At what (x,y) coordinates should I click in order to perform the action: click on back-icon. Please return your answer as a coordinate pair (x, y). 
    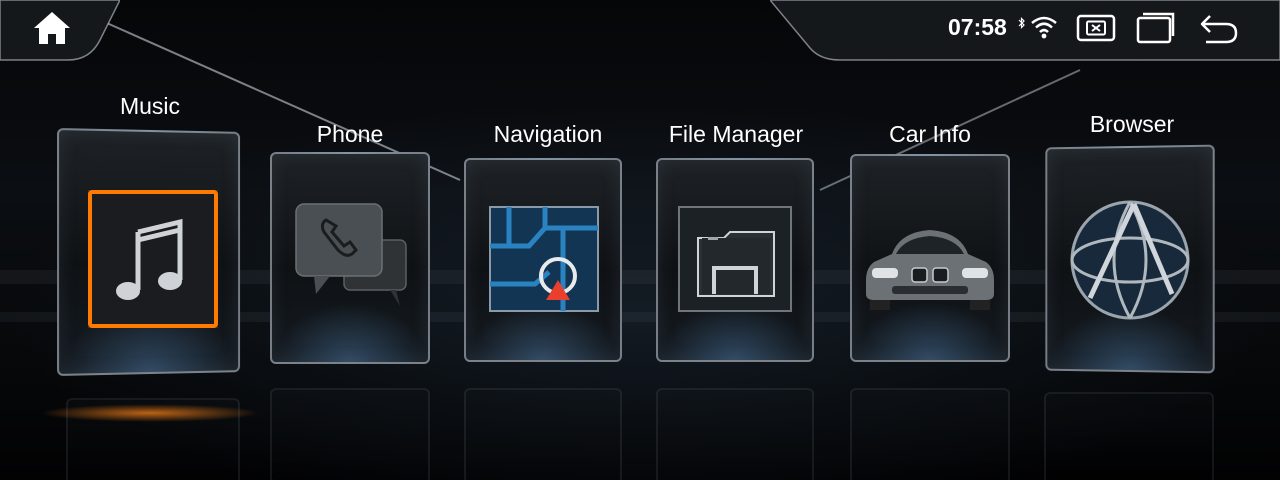
    Looking at the image, I should click on (1219, 29).